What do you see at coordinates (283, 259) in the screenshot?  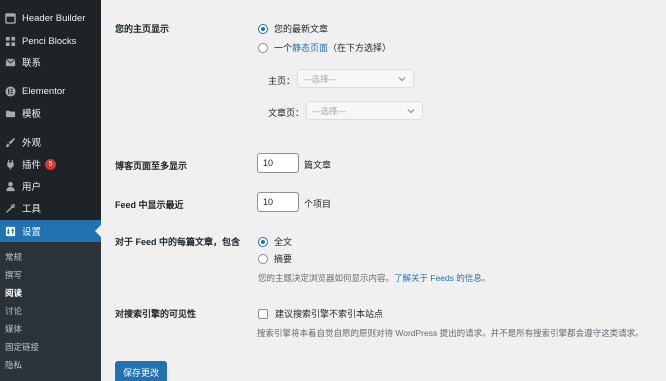 I see `radio-label: 摘要` at bounding box center [283, 259].